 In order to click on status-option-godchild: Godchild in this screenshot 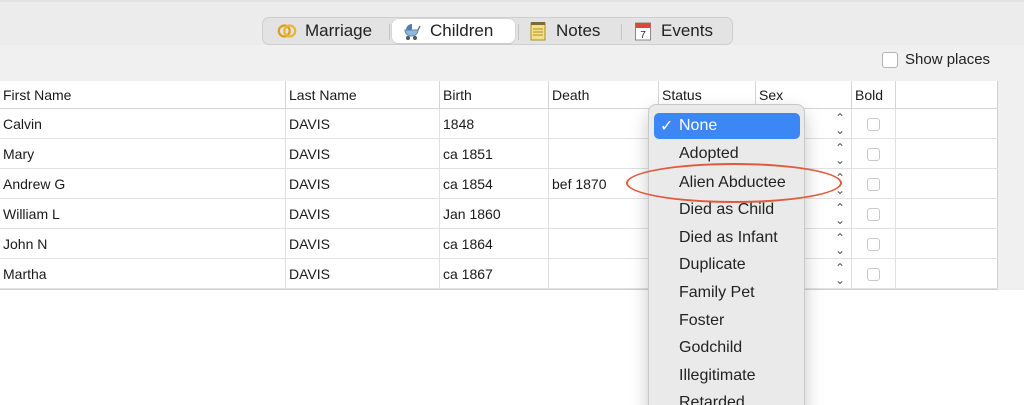, I will do `click(727, 348)`.